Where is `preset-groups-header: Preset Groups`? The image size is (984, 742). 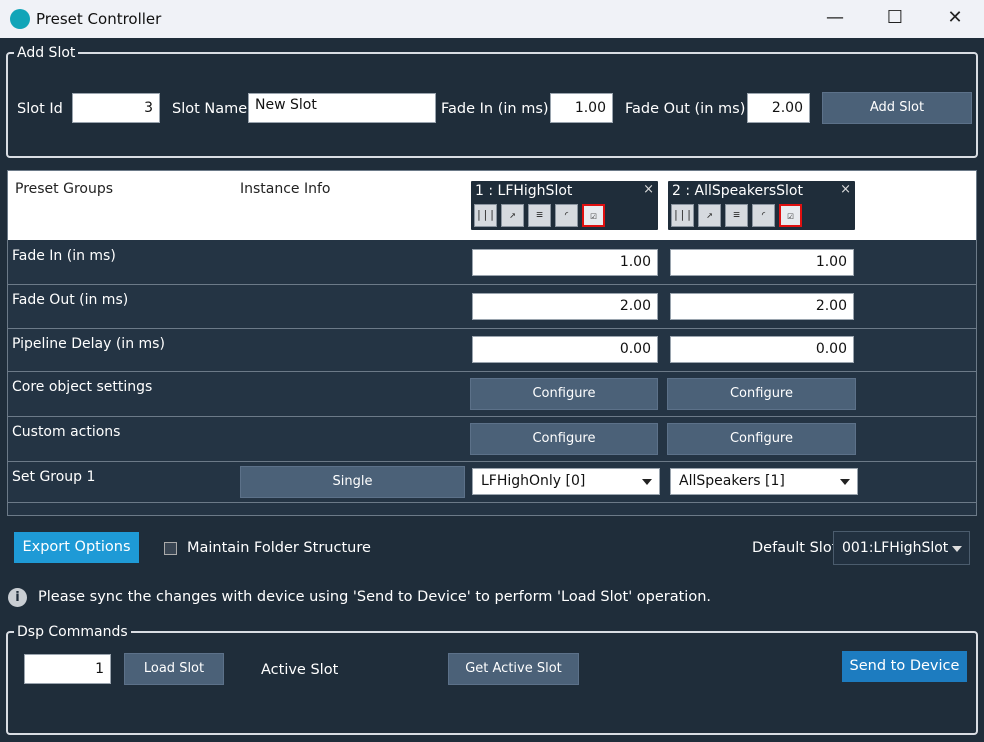 preset-groups-header: Preset Groups is located at coordinates (64, 189).